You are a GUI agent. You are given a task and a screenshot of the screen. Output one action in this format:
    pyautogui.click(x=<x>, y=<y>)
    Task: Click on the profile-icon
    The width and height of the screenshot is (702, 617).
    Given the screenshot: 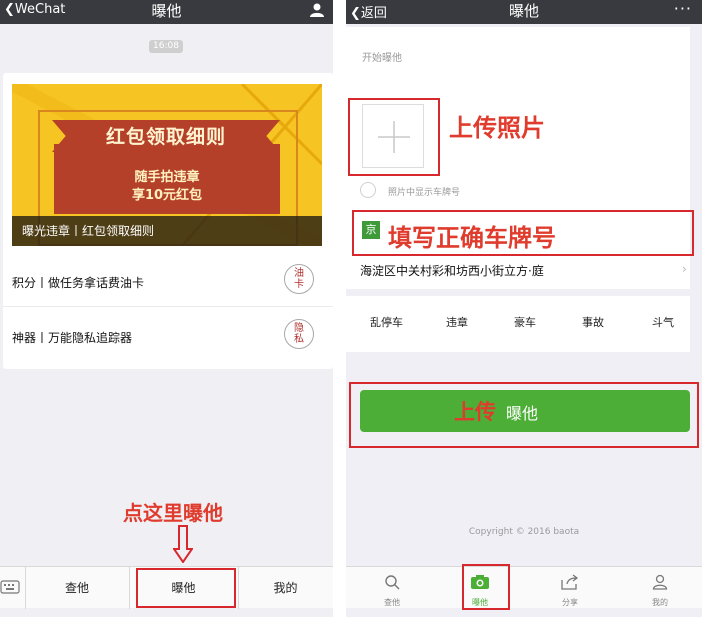 What is the action you would take?
    pyautogui.click(x=317, y=12)
    